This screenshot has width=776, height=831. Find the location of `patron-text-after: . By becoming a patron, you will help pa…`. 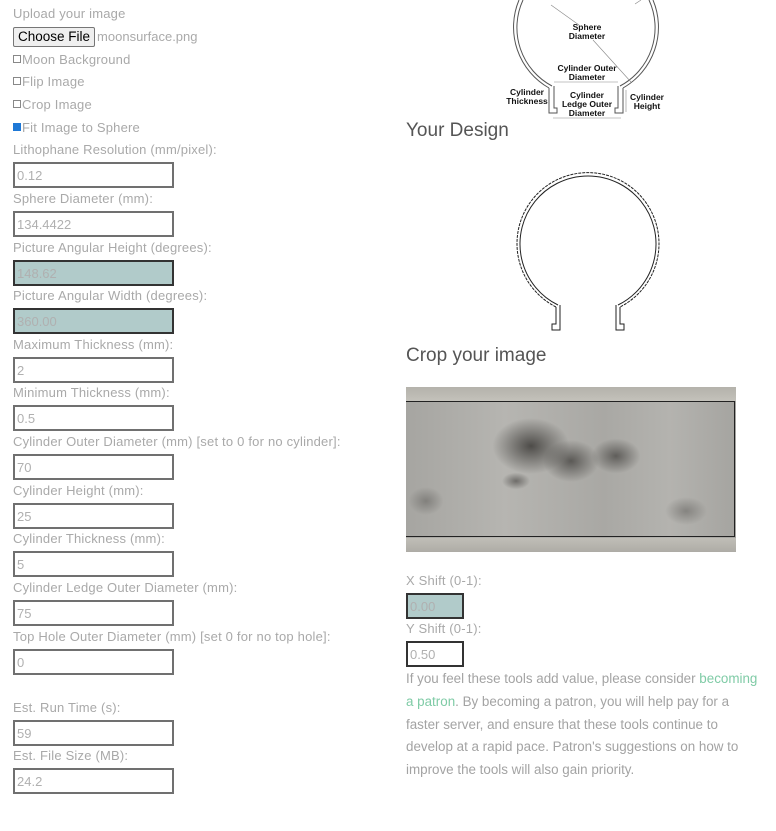

patron-text-after: . By becoming a patron, you will help pa… is located at coordinates (572, 735).